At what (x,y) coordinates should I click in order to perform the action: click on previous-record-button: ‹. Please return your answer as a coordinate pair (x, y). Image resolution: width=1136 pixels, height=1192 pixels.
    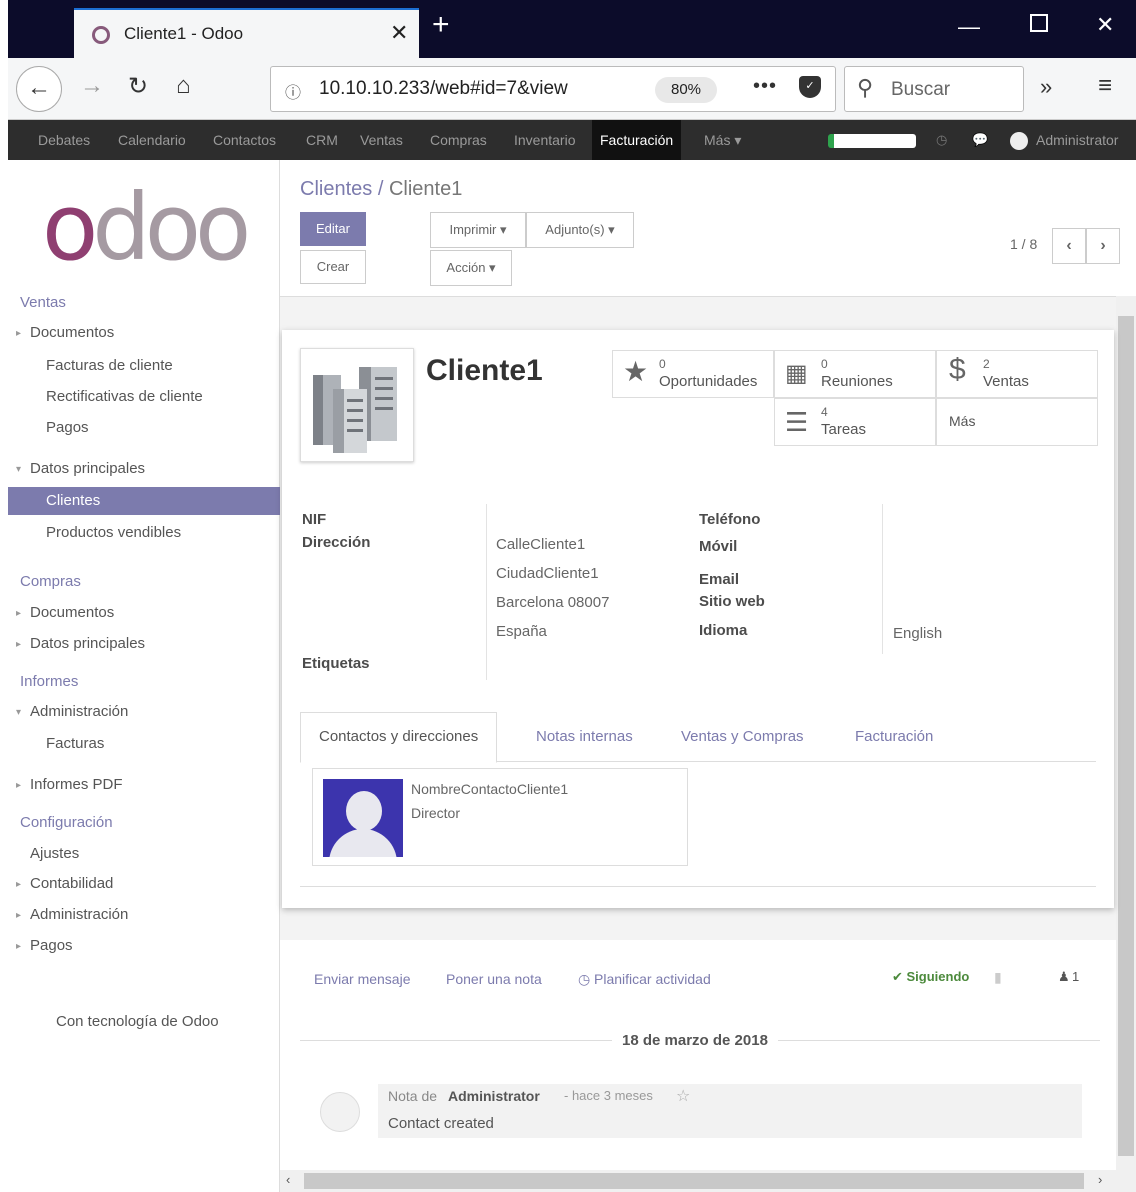
    Looking at the image, I should click on (1069, 246).